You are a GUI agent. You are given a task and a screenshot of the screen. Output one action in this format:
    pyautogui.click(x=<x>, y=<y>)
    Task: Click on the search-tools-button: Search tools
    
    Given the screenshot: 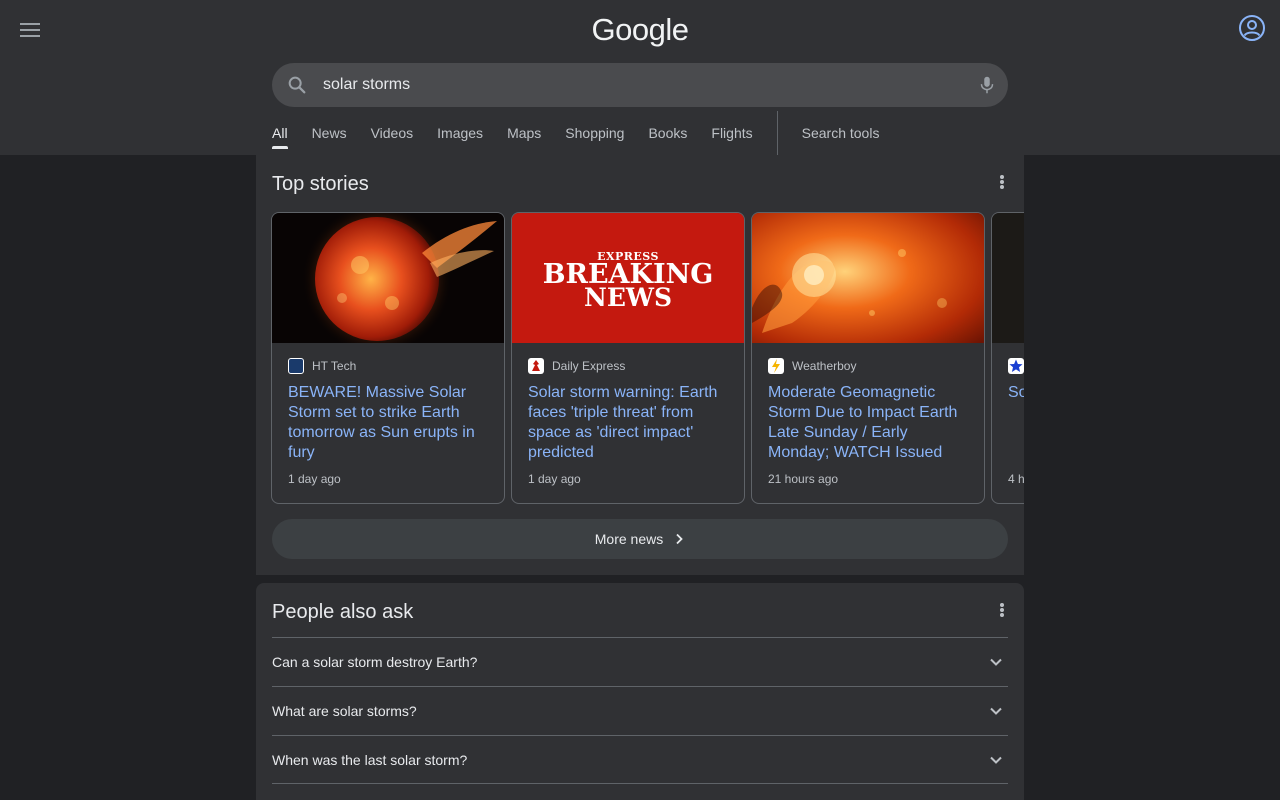 What is the action you would take?
    pyautogui.click(x=841, y=130)
    